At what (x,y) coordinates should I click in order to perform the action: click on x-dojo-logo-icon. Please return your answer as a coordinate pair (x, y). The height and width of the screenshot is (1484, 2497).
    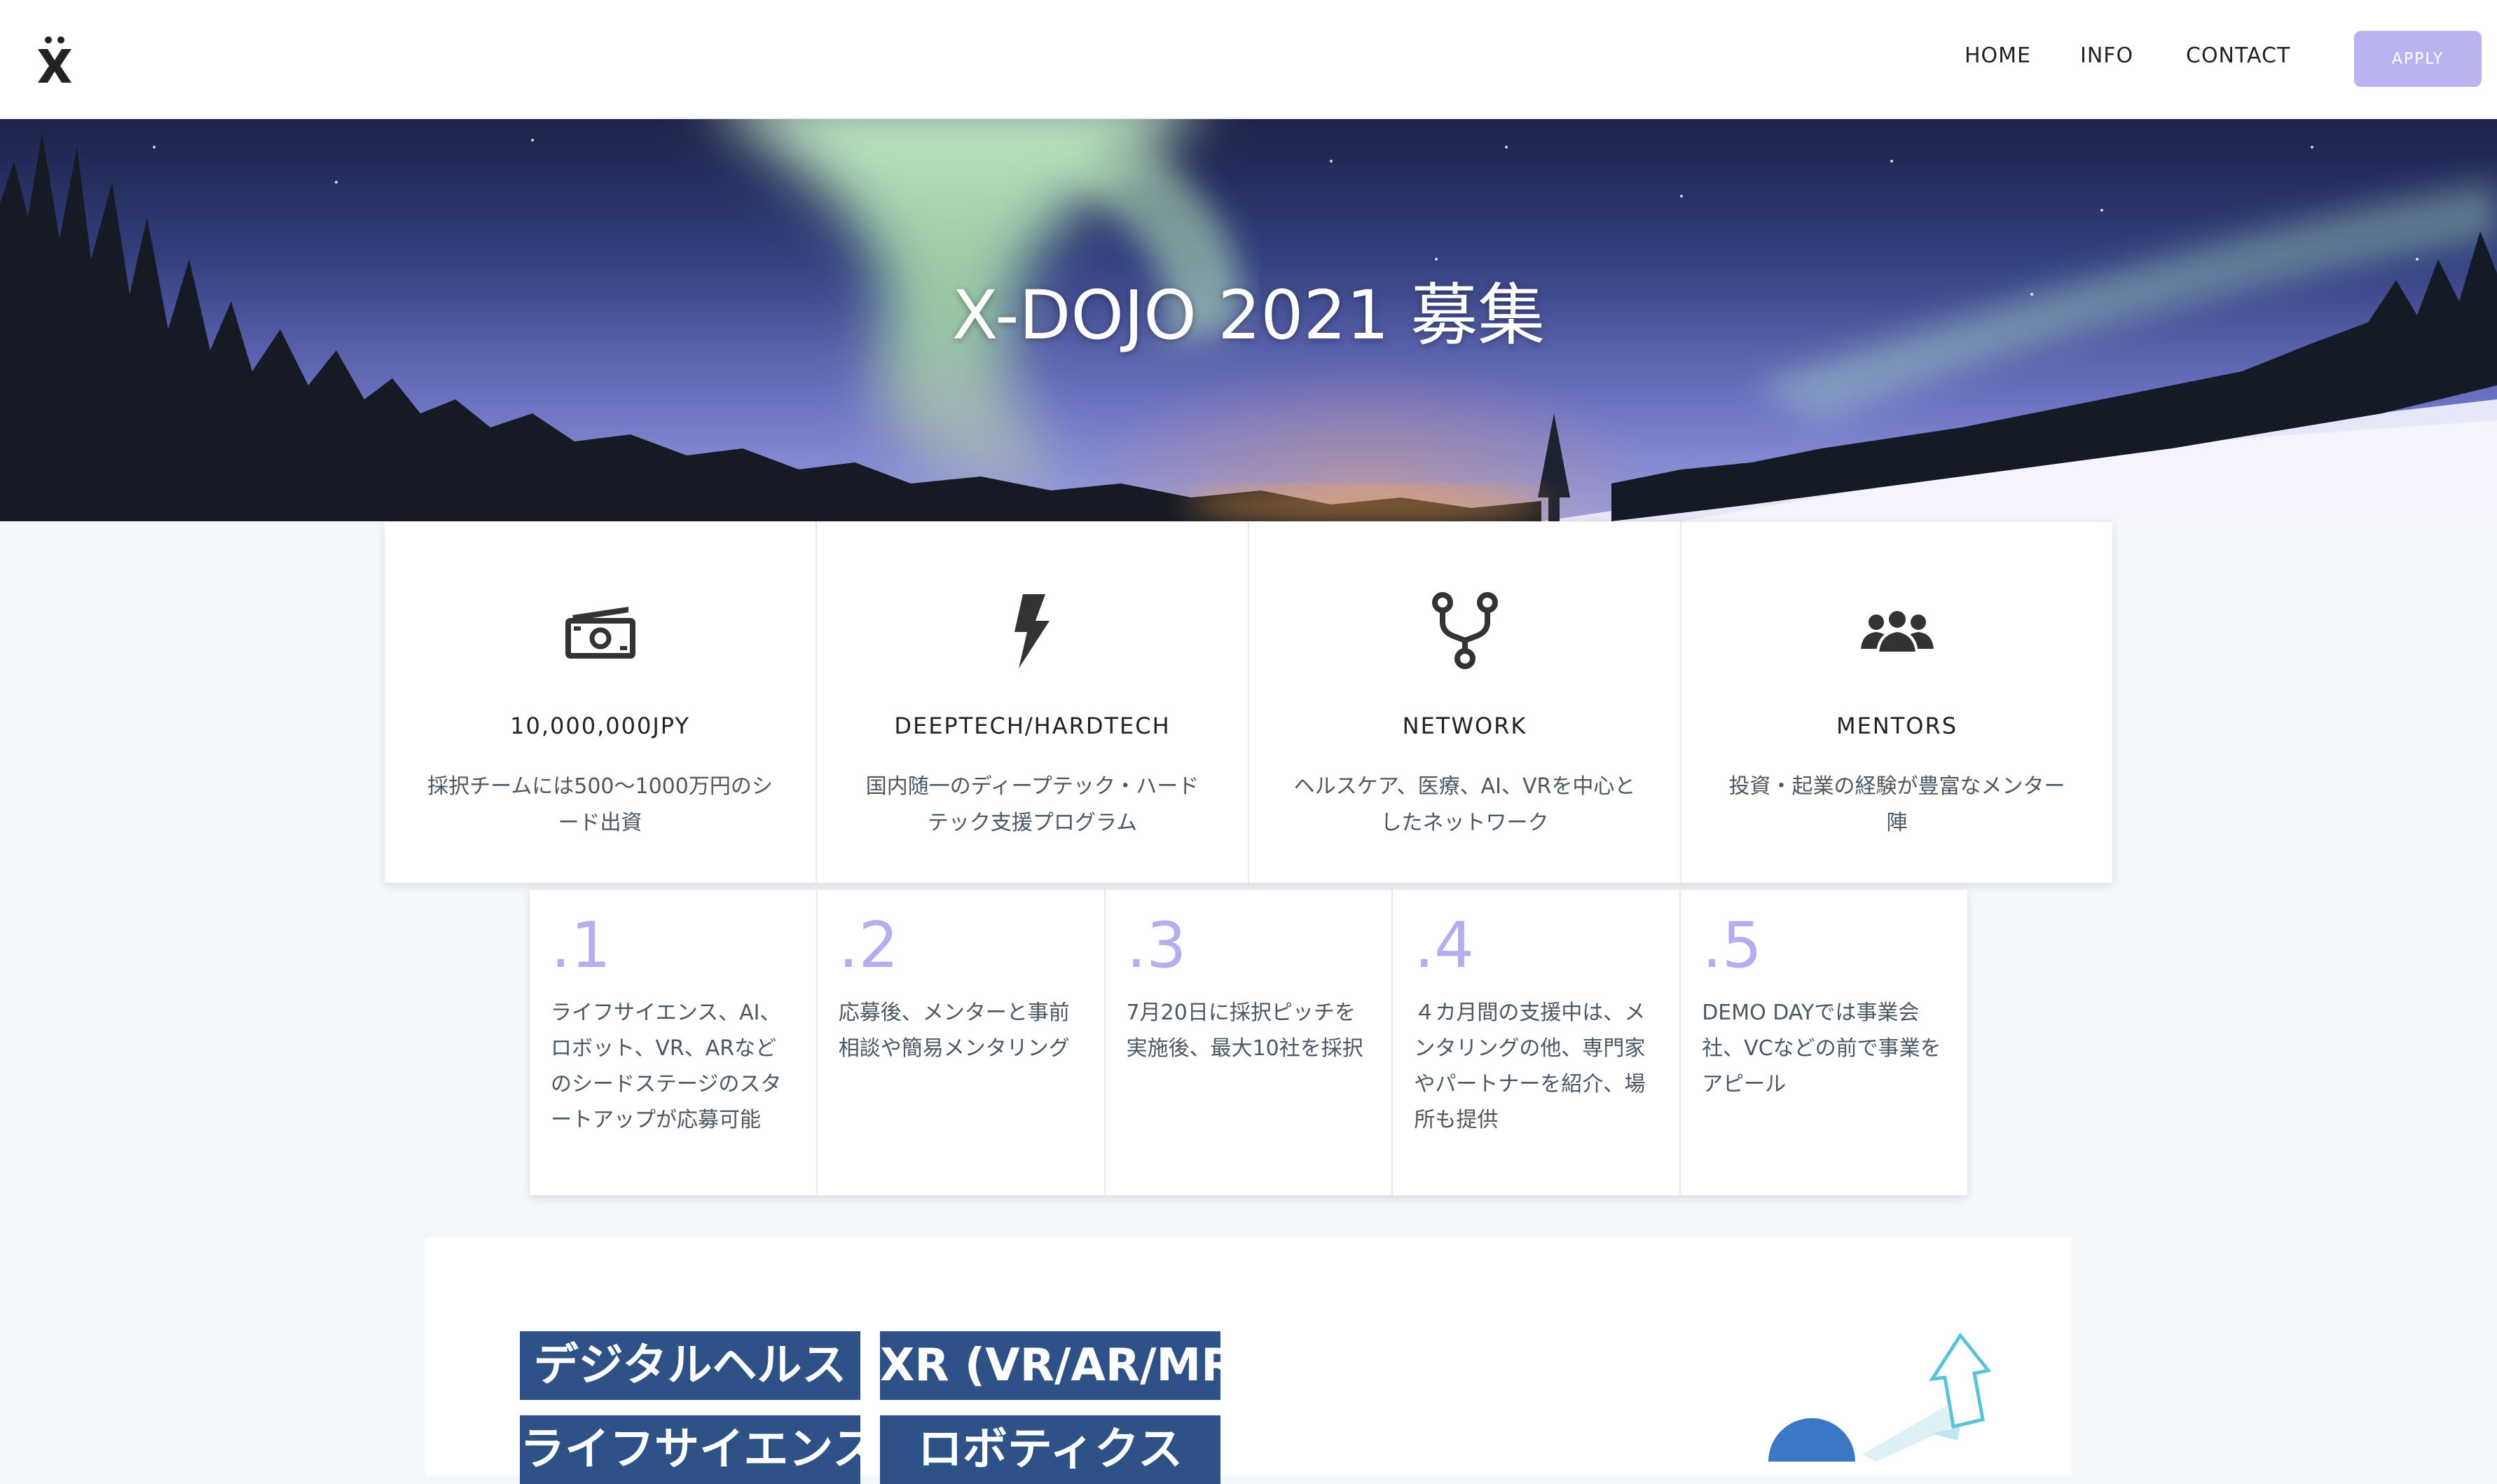
    Looking at the image, I should click on (54, 59).